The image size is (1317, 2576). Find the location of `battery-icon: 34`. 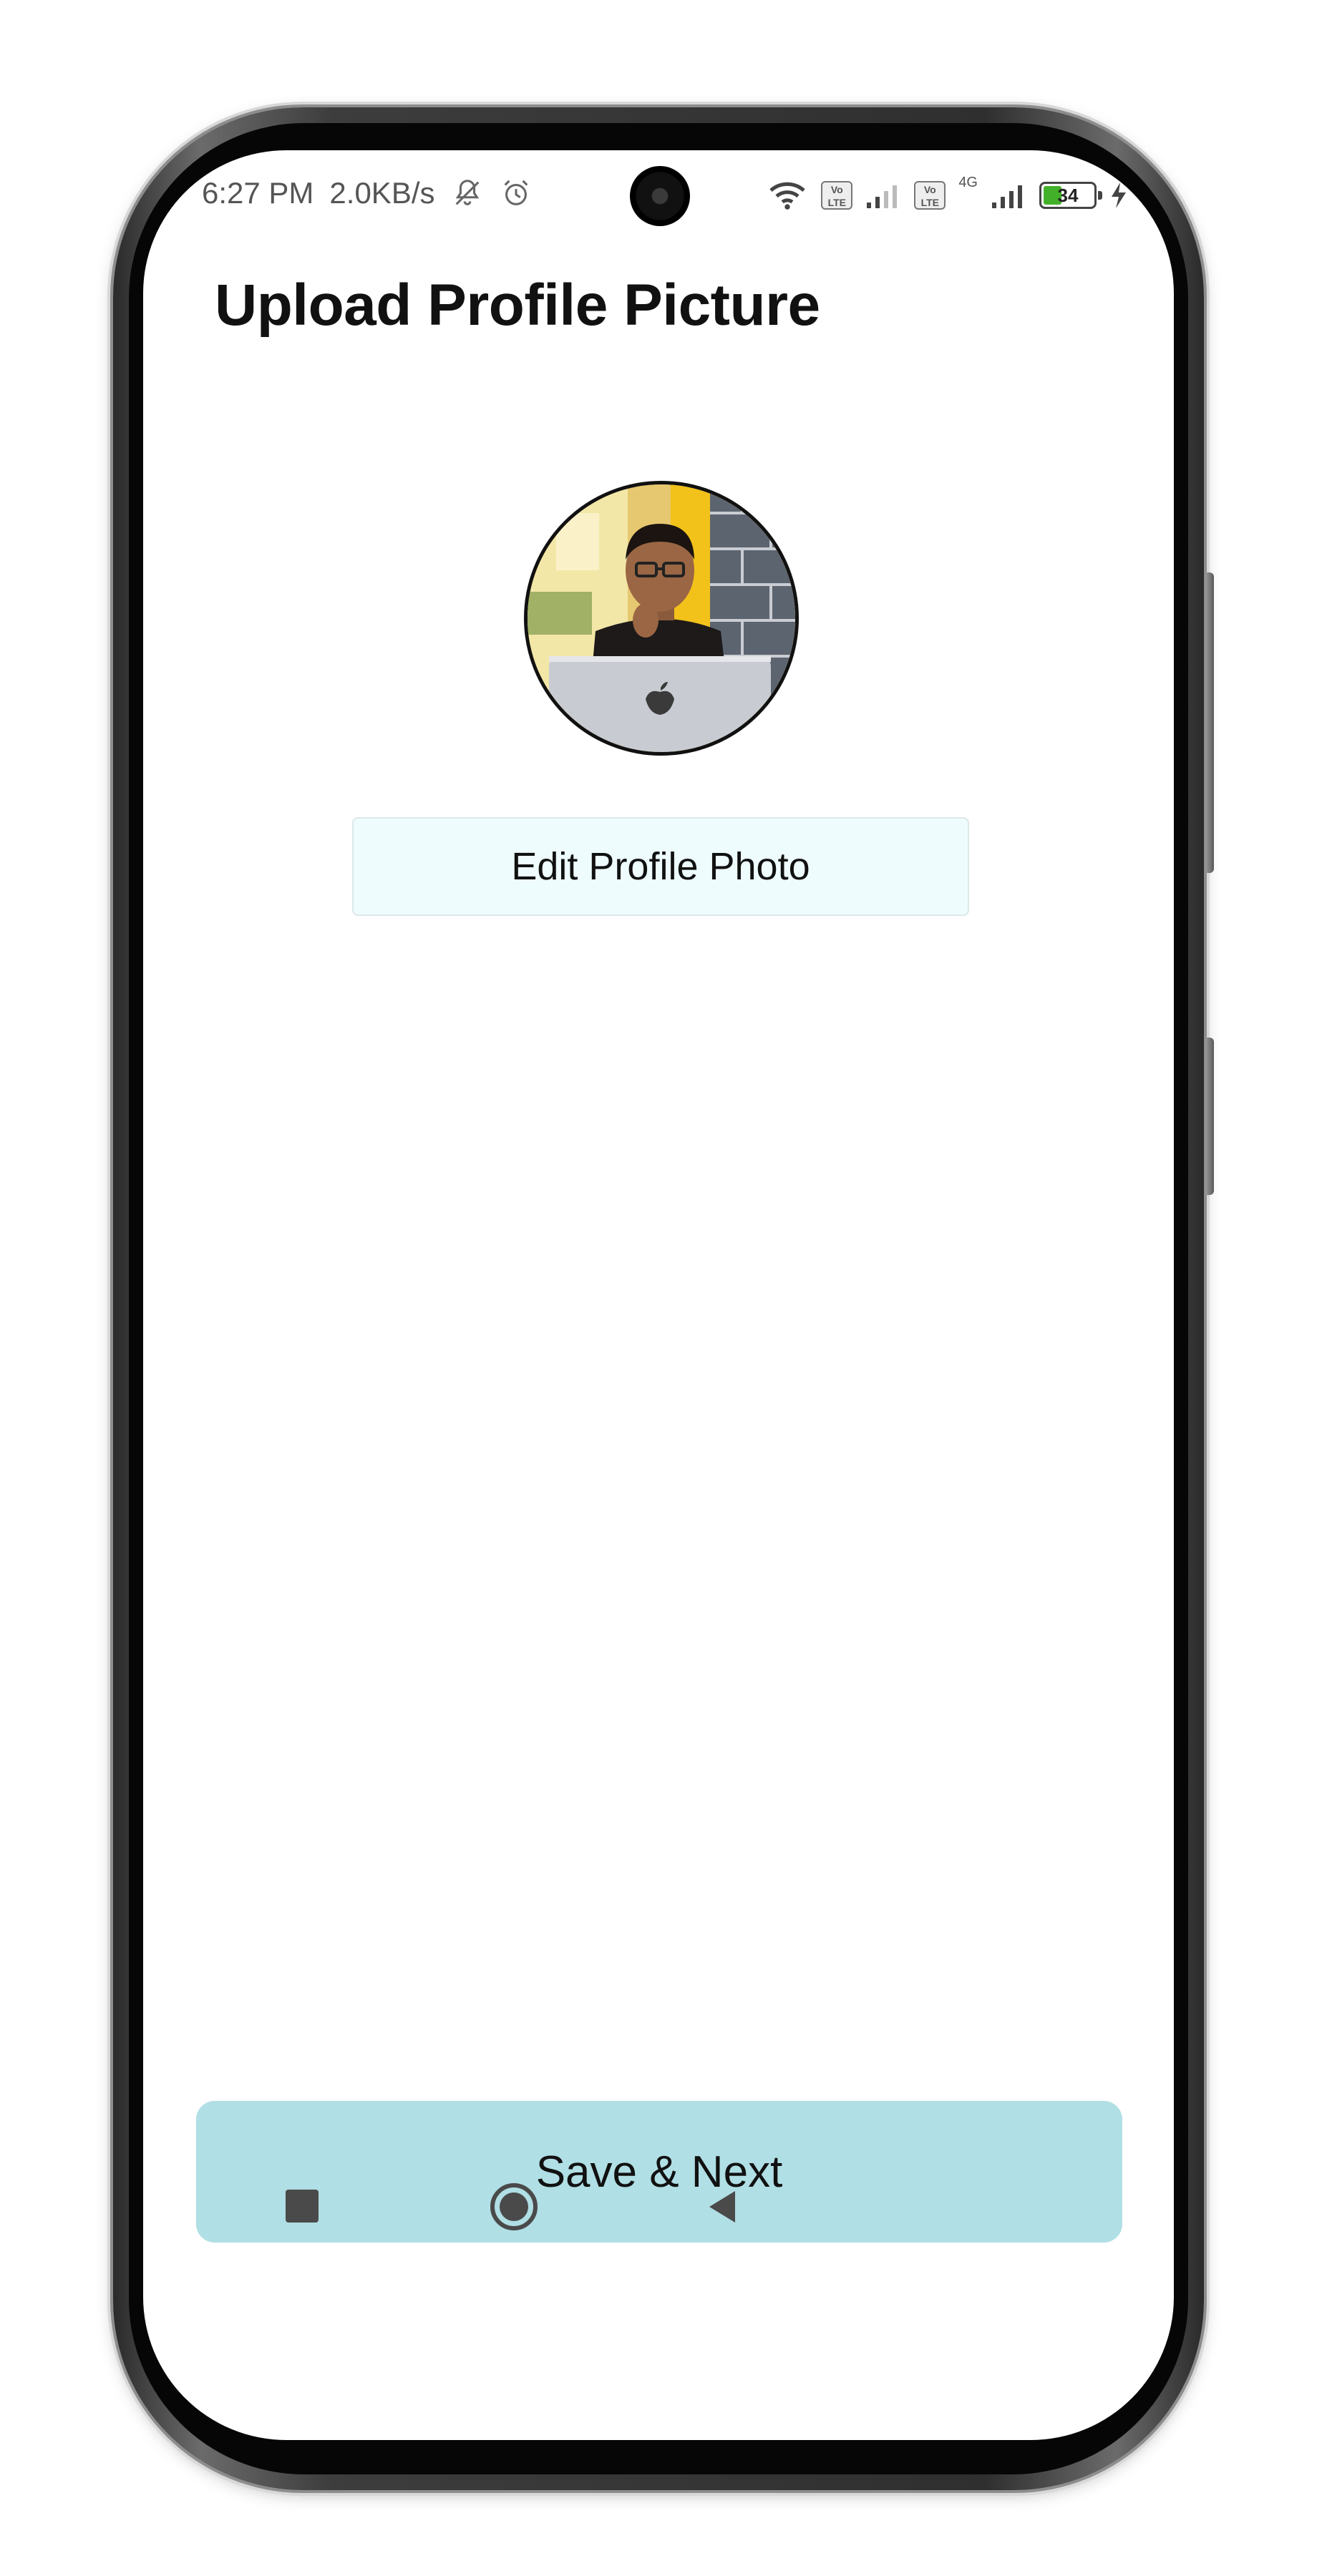

battery-icon: 34 is located at coordinates (1070, 195).